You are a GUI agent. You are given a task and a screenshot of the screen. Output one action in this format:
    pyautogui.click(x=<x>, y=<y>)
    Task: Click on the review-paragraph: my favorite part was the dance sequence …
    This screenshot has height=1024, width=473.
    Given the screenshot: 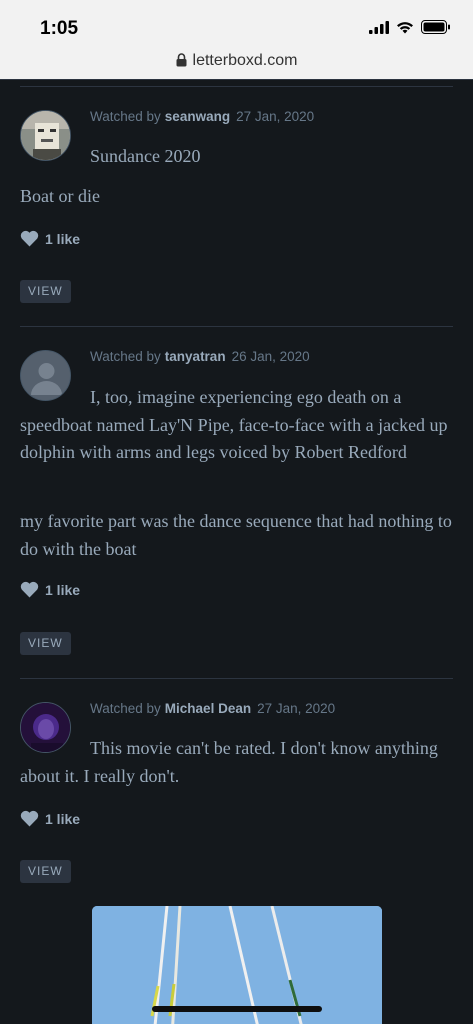 What is the action you would take?
    pyautogui.click(x=236, y=535)
    